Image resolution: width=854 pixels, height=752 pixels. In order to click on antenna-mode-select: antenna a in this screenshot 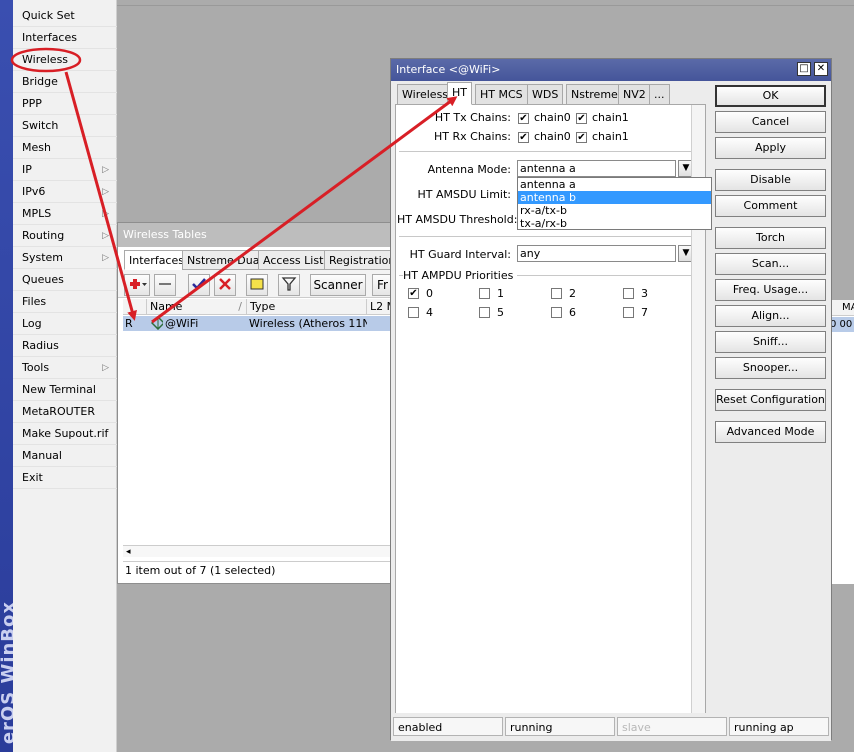, I will do `click(596, 168)`.